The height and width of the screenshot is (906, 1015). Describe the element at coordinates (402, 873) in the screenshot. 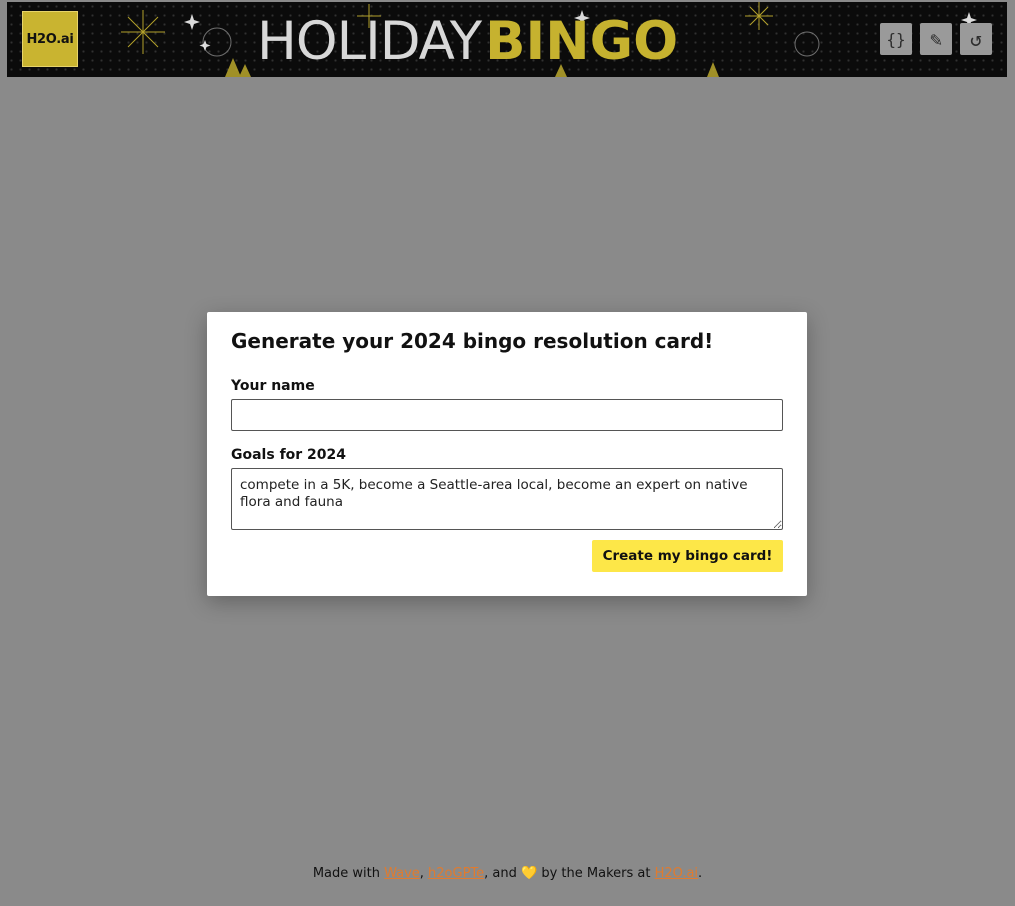

I see `wave-link: Wave` at that location.